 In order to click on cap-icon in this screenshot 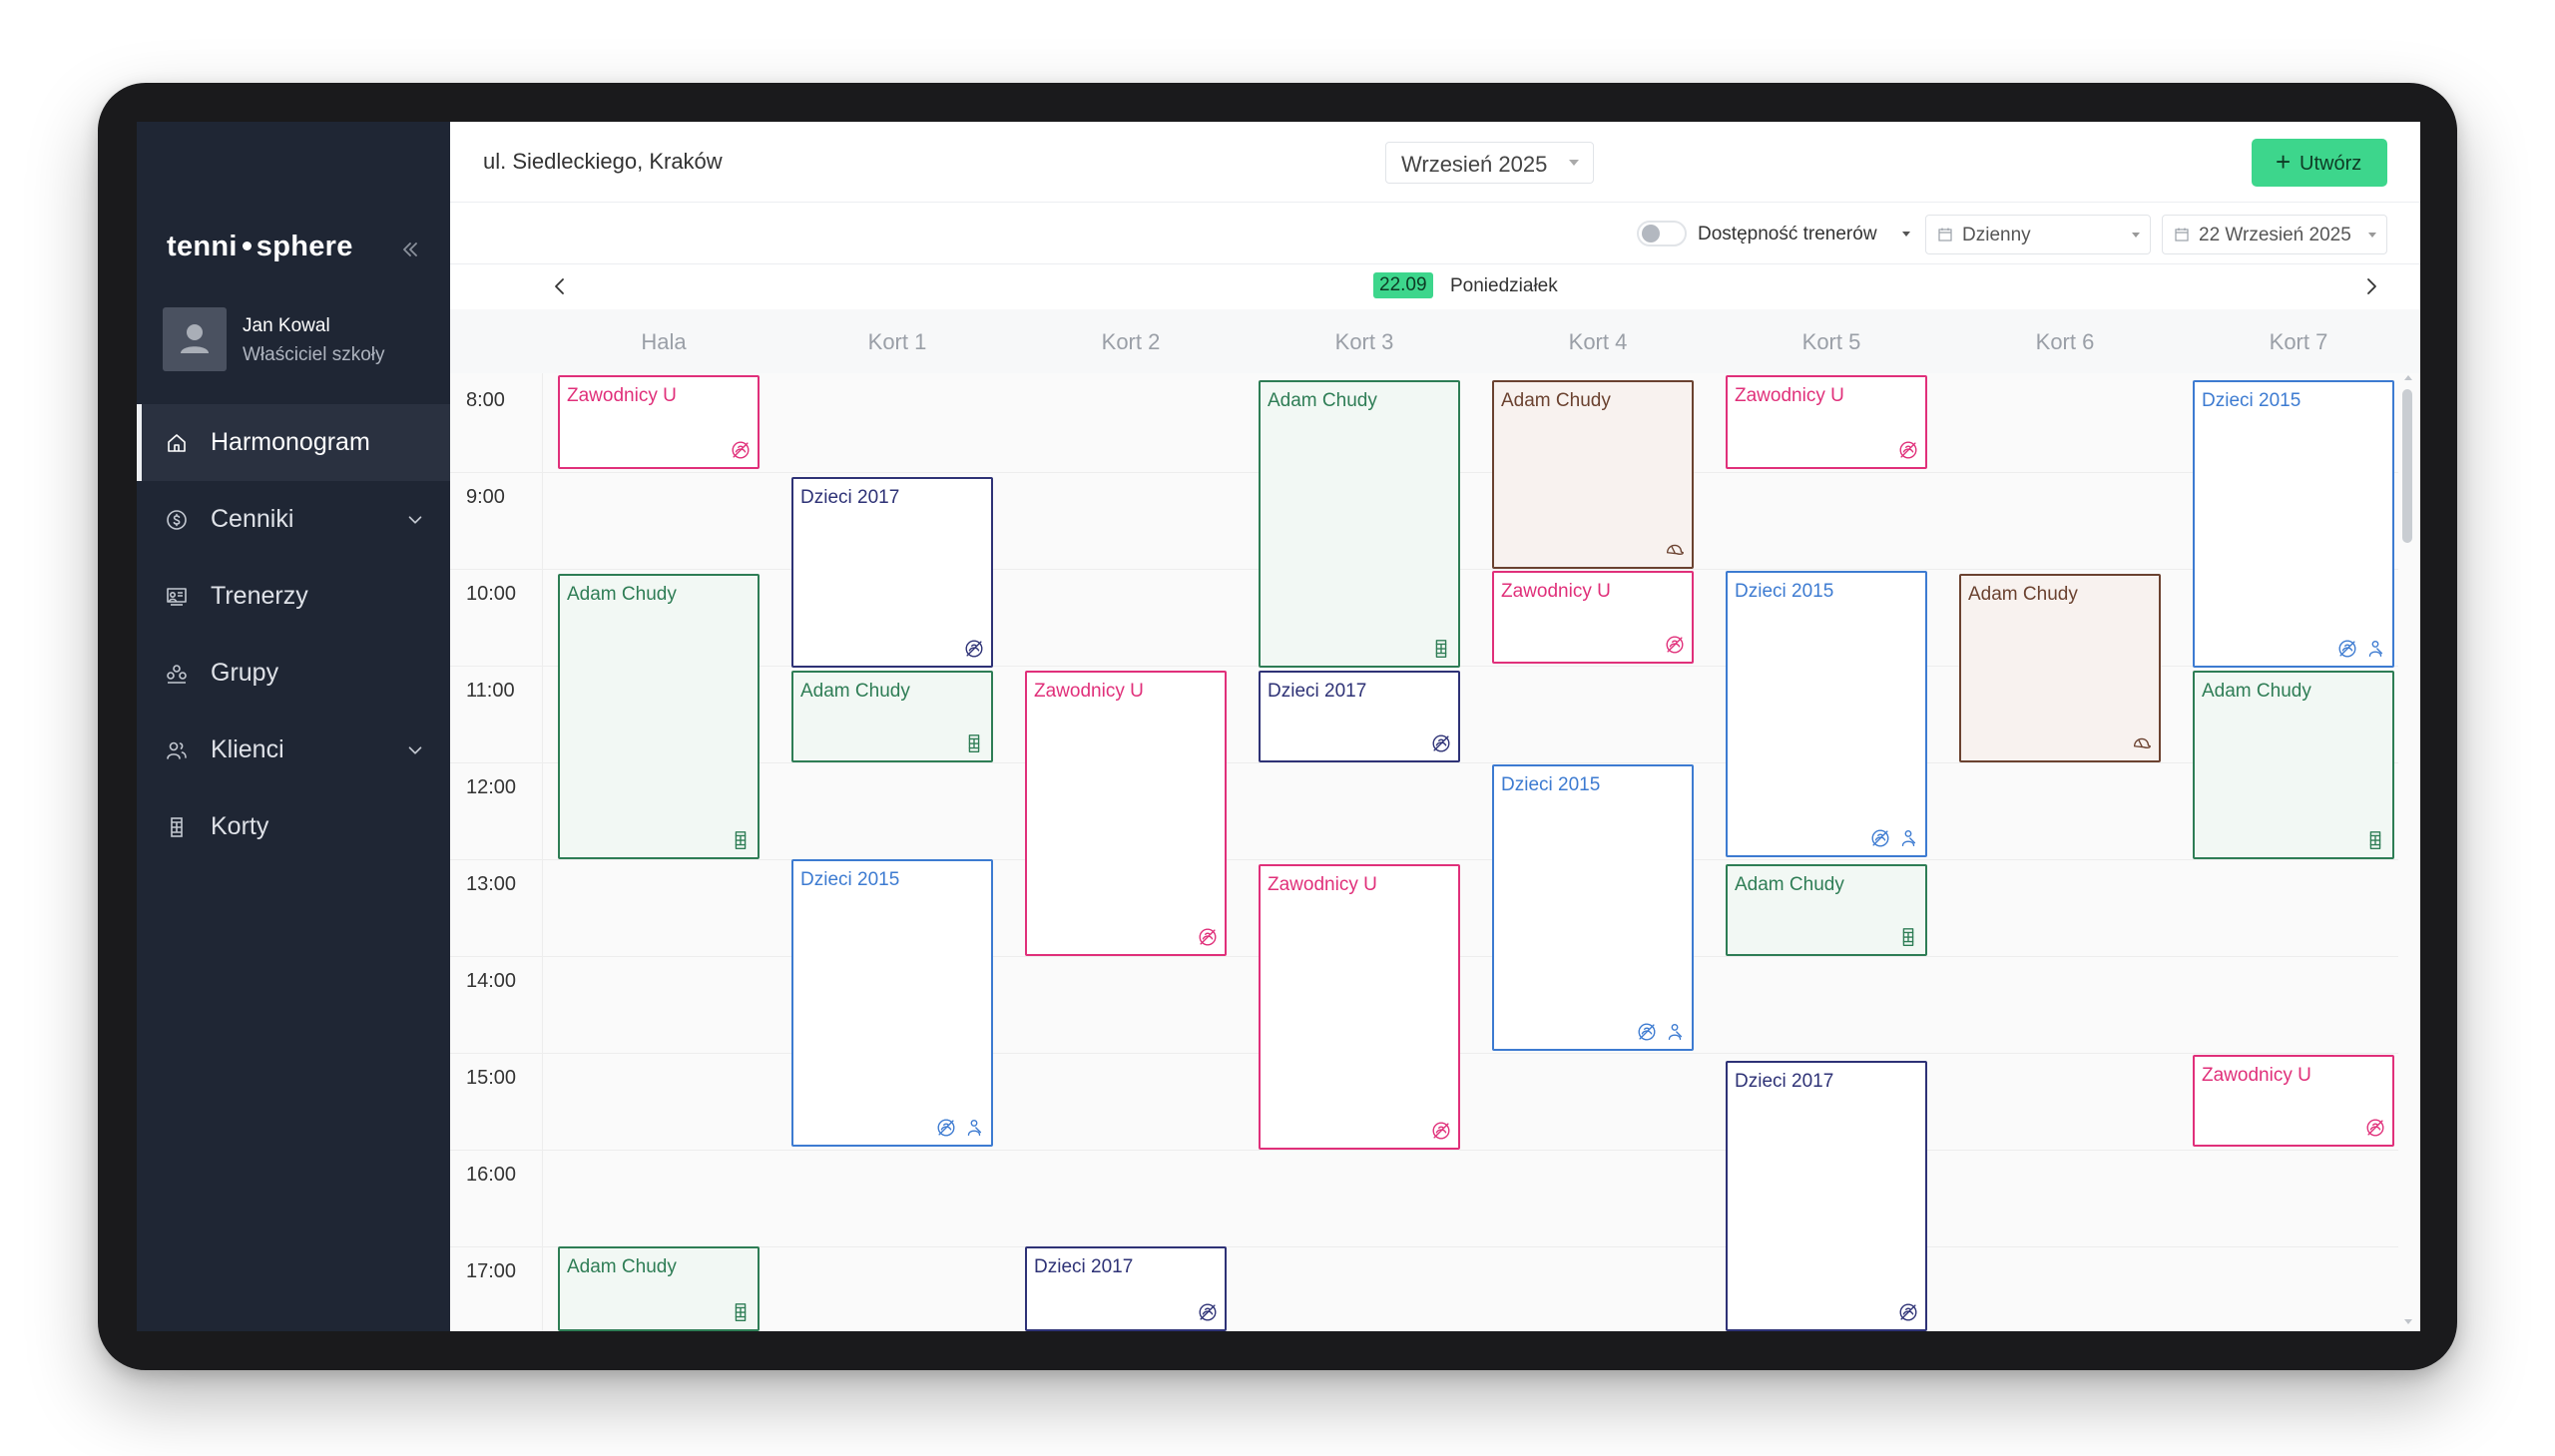, I will do `click(2142, 742)`.